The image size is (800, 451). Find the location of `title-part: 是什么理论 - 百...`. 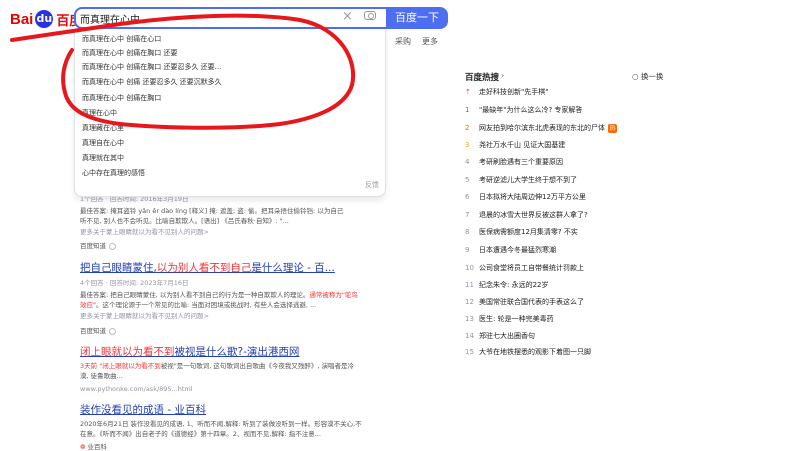

title-part: 是什么理论 - 百... is located at coordinates (293, 268).